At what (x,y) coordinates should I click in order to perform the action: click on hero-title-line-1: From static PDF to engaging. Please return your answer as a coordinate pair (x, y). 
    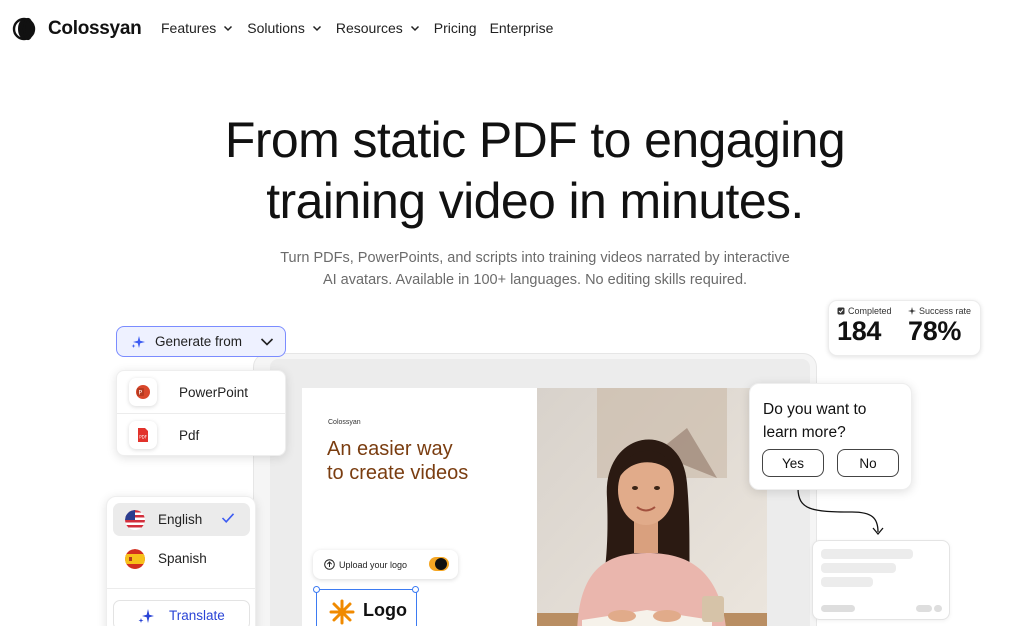
    Looking at the image, I should click on (535, 140).